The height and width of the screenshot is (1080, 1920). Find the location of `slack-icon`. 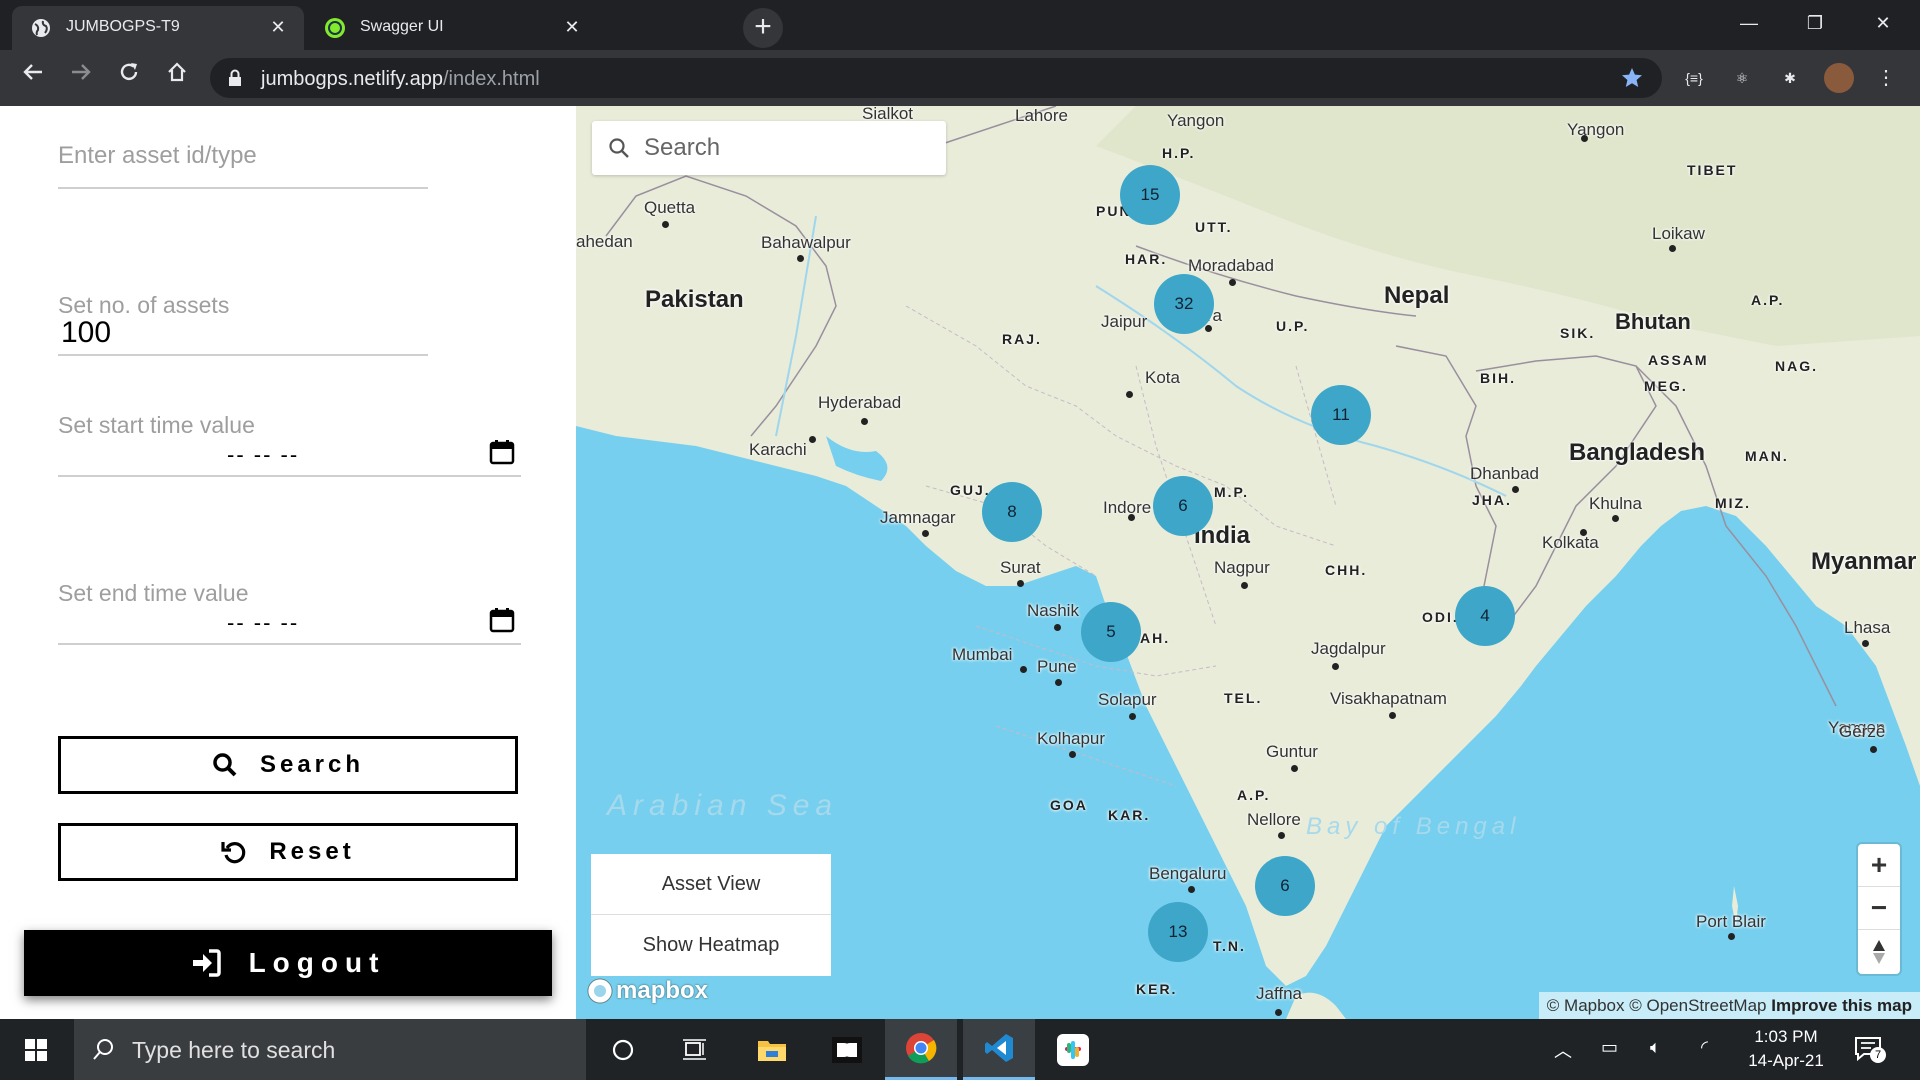

slack-icon is located at coordinates (1073, 1049).